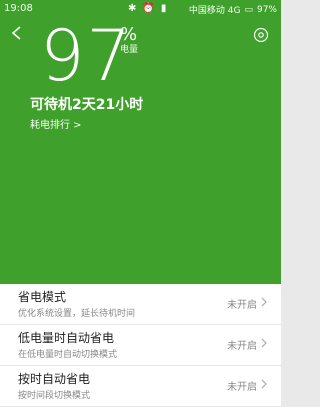  Describe the element at coordinates (132, 8) in the screenshot. I see `bluetooth-icon: ✱` at that location.